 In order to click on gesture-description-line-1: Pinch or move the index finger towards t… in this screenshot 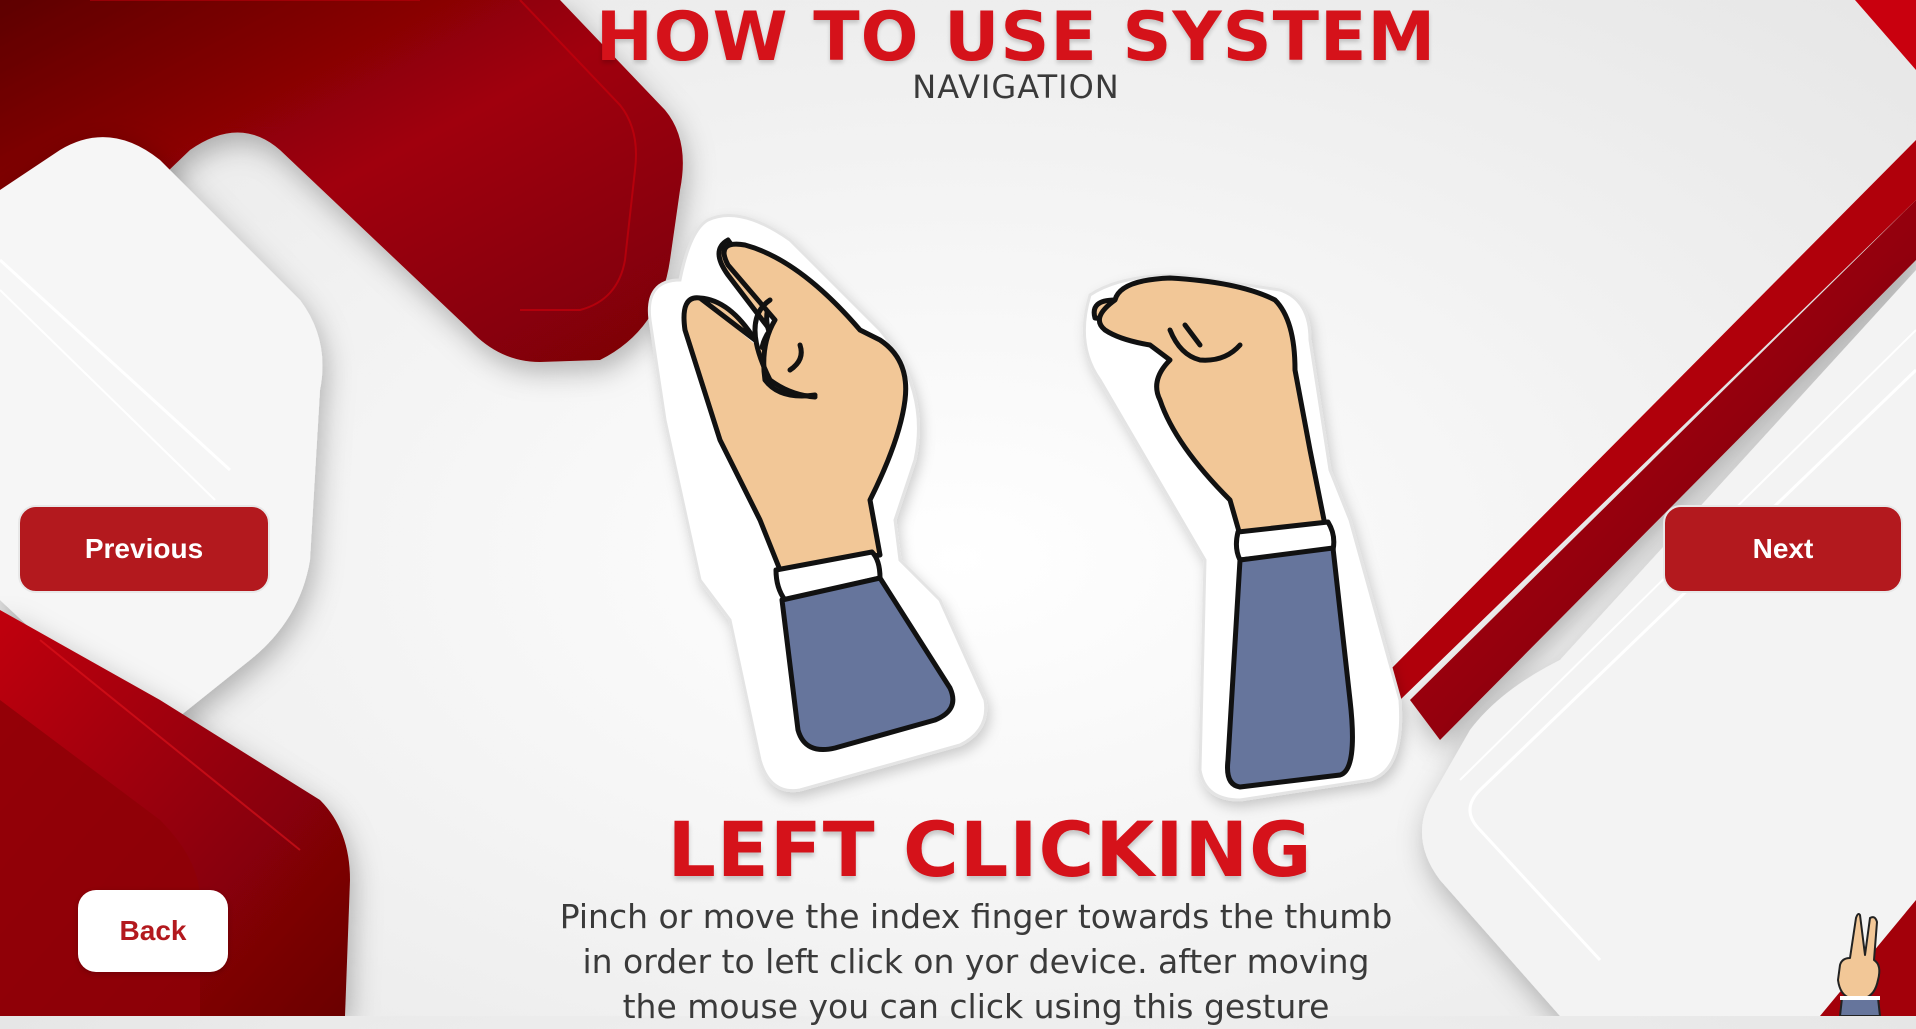, I will do `click(976, 916)`.